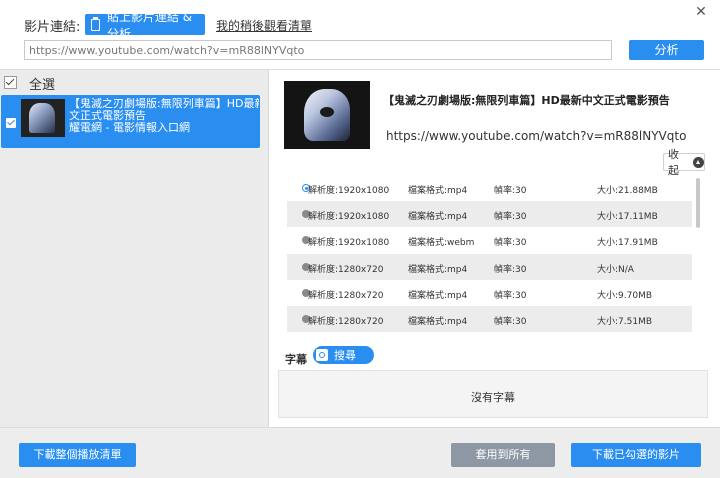 Image resolution: width=720 pixels, height=478 pixels. What do you see at coordinates (11, 123) in the screenshot?
I see `list-item-checkbox` at bounding box center [11, 123].